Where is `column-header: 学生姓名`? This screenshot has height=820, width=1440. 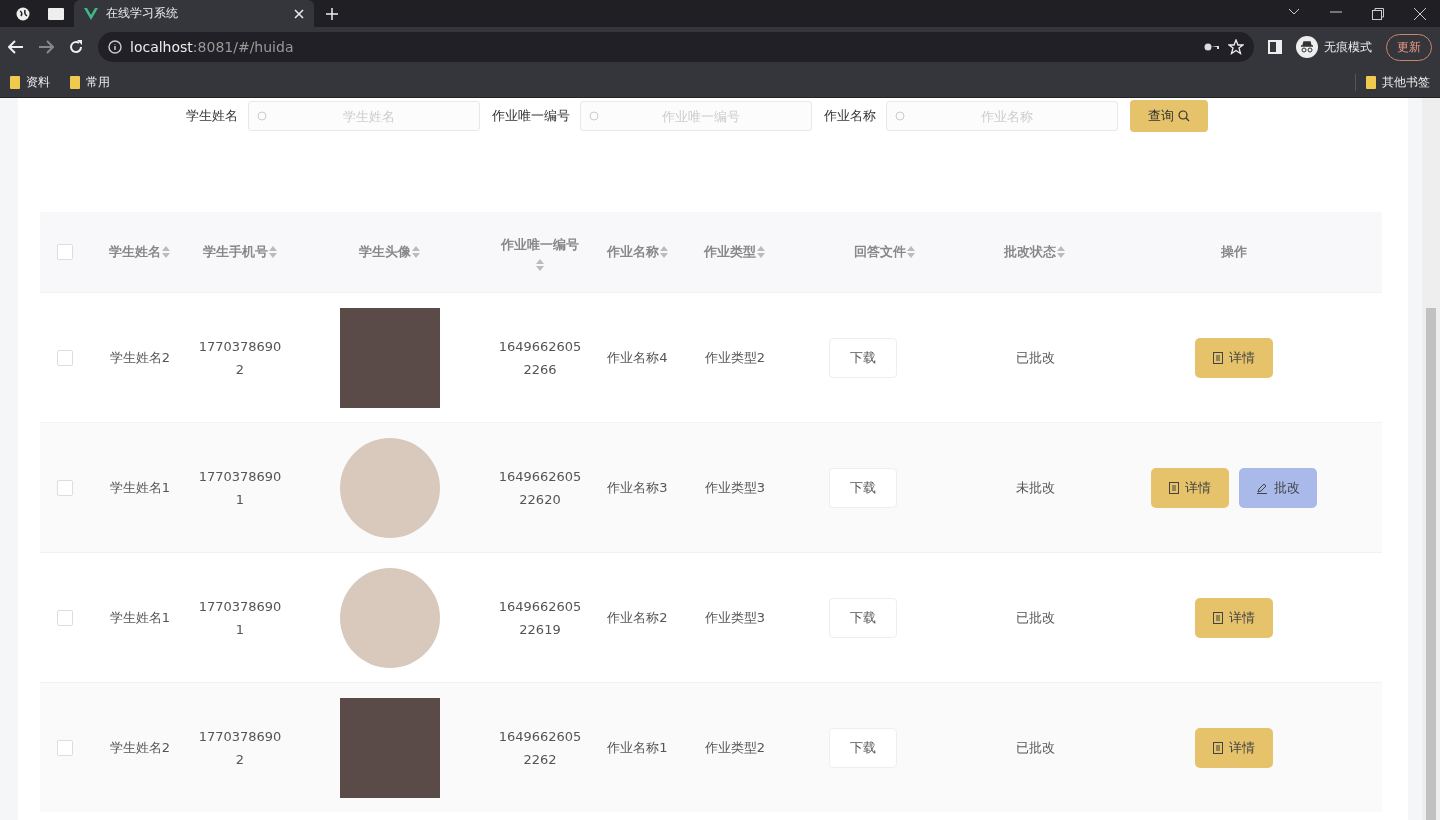 column-header: 学生姓名 is located at coordinates (135, 252).